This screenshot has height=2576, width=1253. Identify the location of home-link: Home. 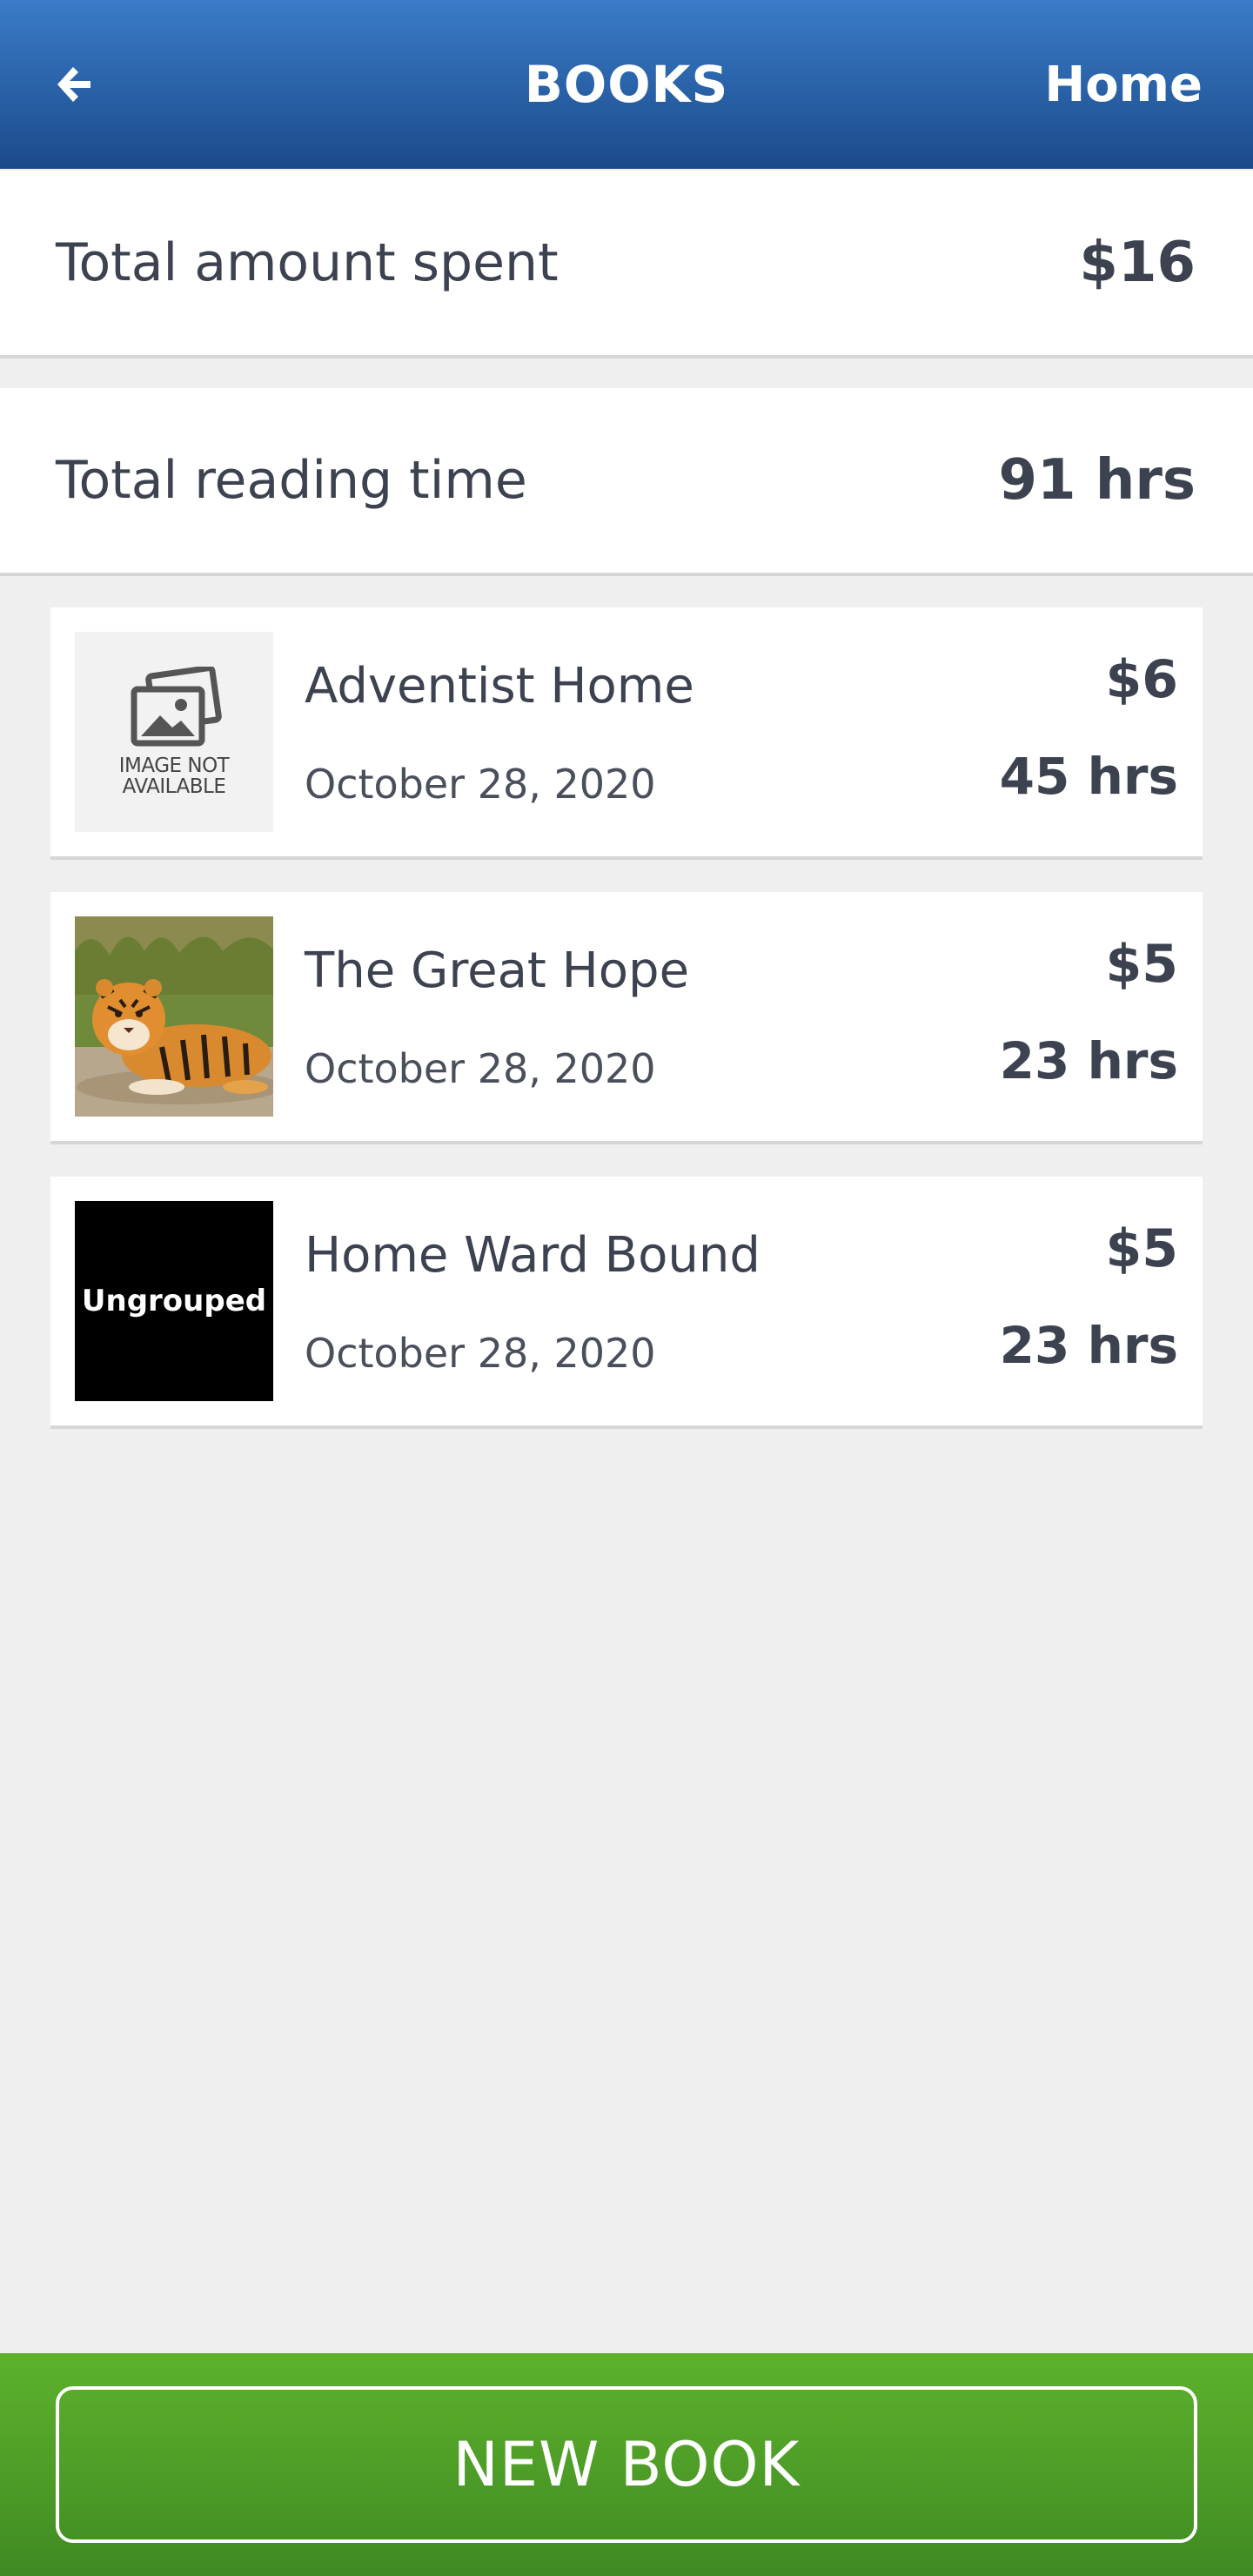
(1123, 84).